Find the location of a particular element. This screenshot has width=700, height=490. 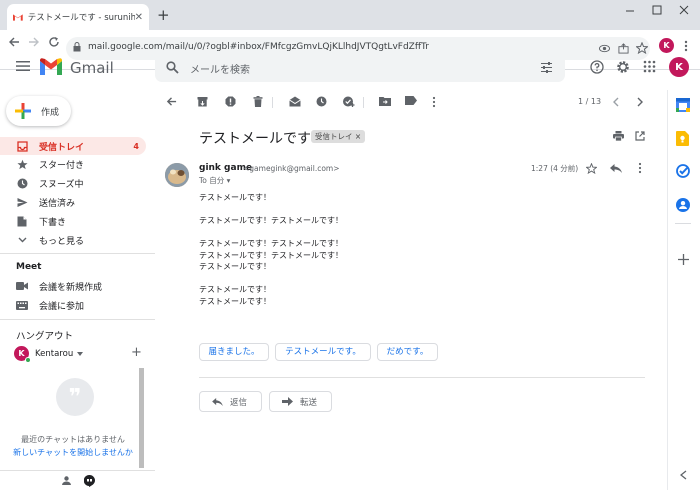

message-toolbar: 1 / 13 is located at coordinates (405, 102).